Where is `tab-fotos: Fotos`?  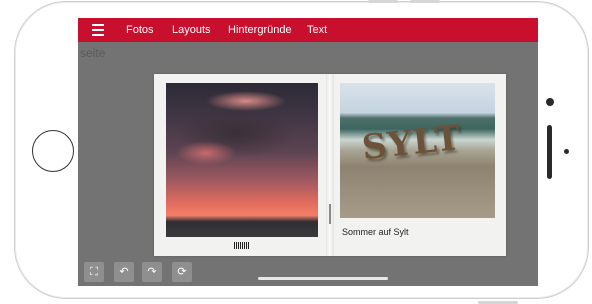
tab-fotos: Fotos is located at coordinates (140, 30).